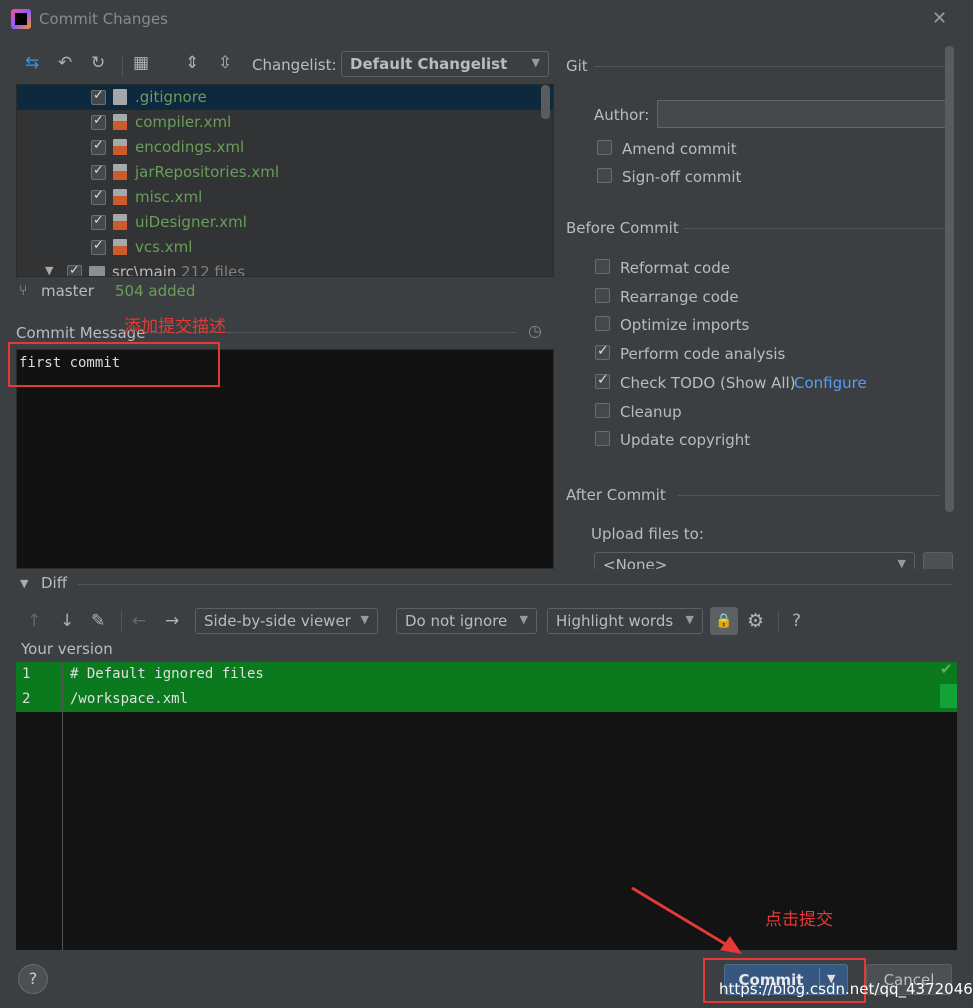 The height and width of the screenshot is (1008, 973). Describe the element at coordinates (169, 197) in the screenshot. I see `file-name: misc.xml` at that location.